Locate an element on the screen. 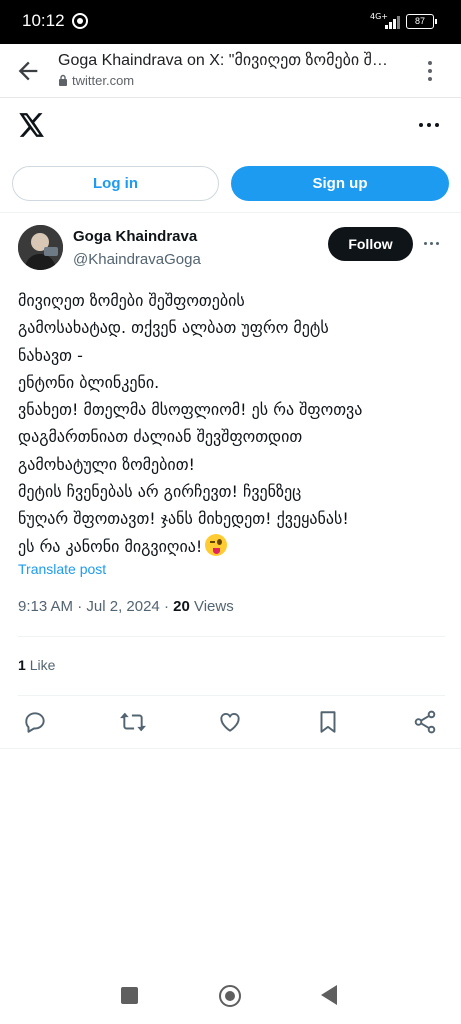 Image resolution: width=461 pixels, height=1024 pixels. author-handle: @KhaindravaGoga is located at coordinates (137, 259).